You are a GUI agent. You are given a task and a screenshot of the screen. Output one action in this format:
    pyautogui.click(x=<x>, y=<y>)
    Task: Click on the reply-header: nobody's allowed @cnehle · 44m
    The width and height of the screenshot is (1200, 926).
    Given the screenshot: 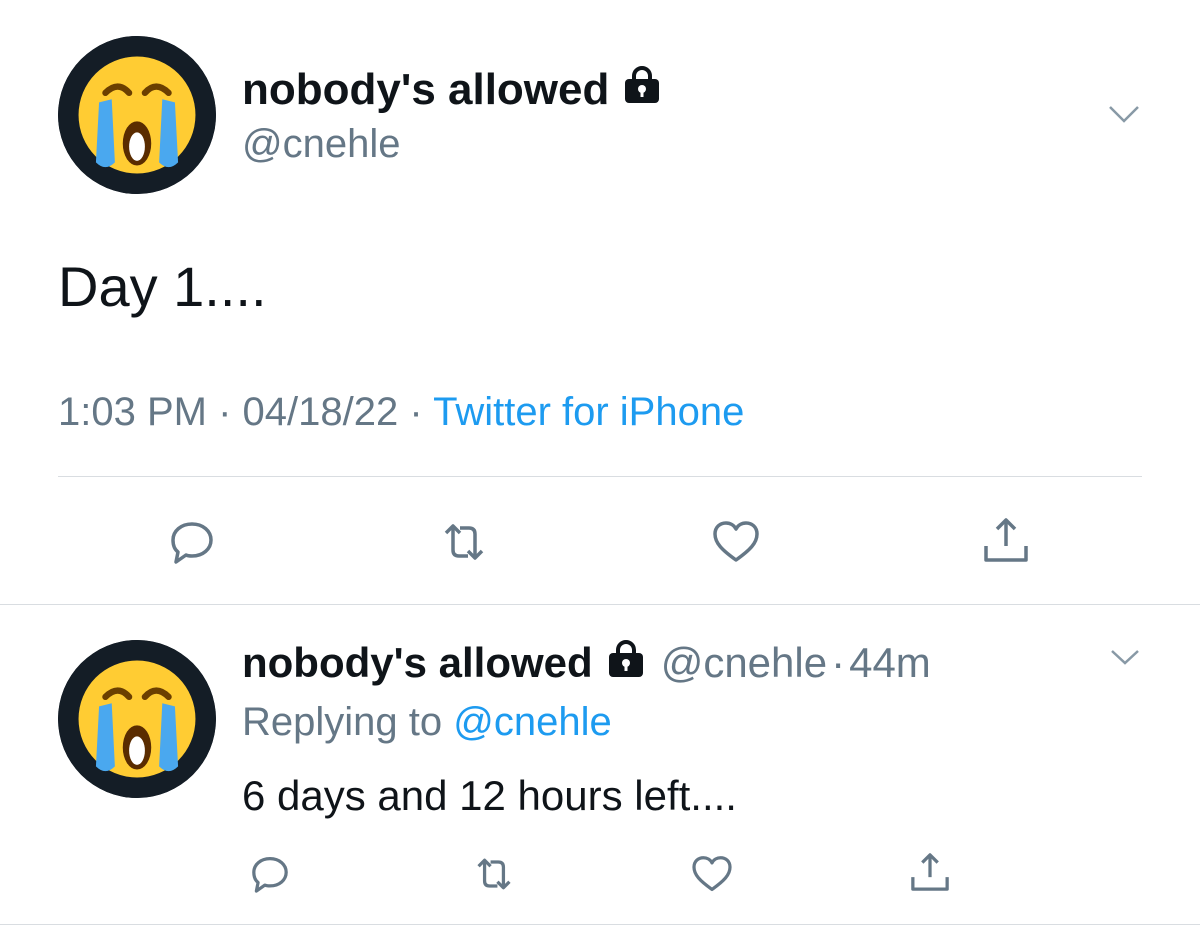 What is the action you would take?
    pyautogui.click(x=586, y=663)
    